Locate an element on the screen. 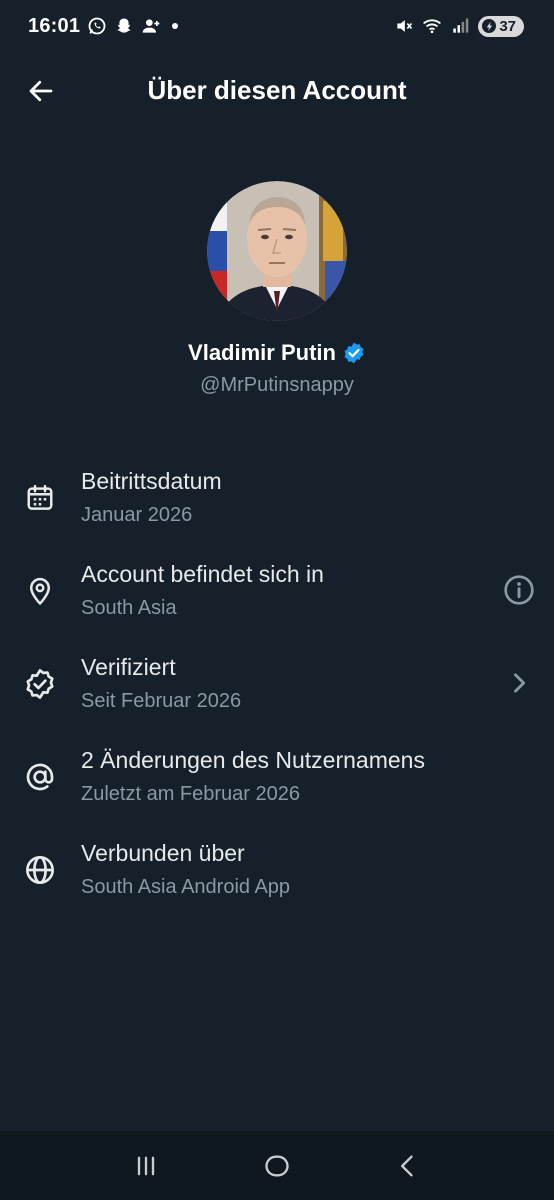 Image resolution: width=554 pixels, height=1200 pixels. battery-level: 37 is located at coordinates (507, 26).